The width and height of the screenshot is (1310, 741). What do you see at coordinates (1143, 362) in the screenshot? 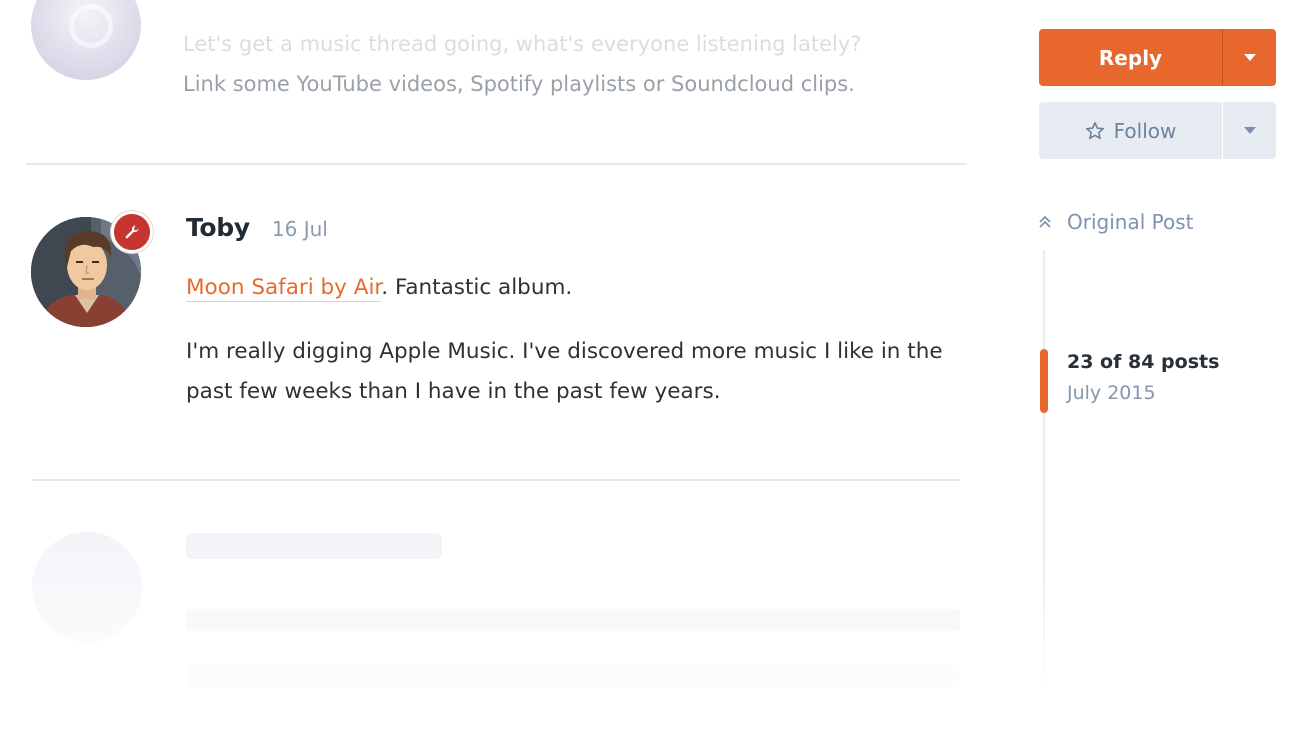
I see `scrubber-position: 23 of 84 posts` at bounding box center [1143, 362].